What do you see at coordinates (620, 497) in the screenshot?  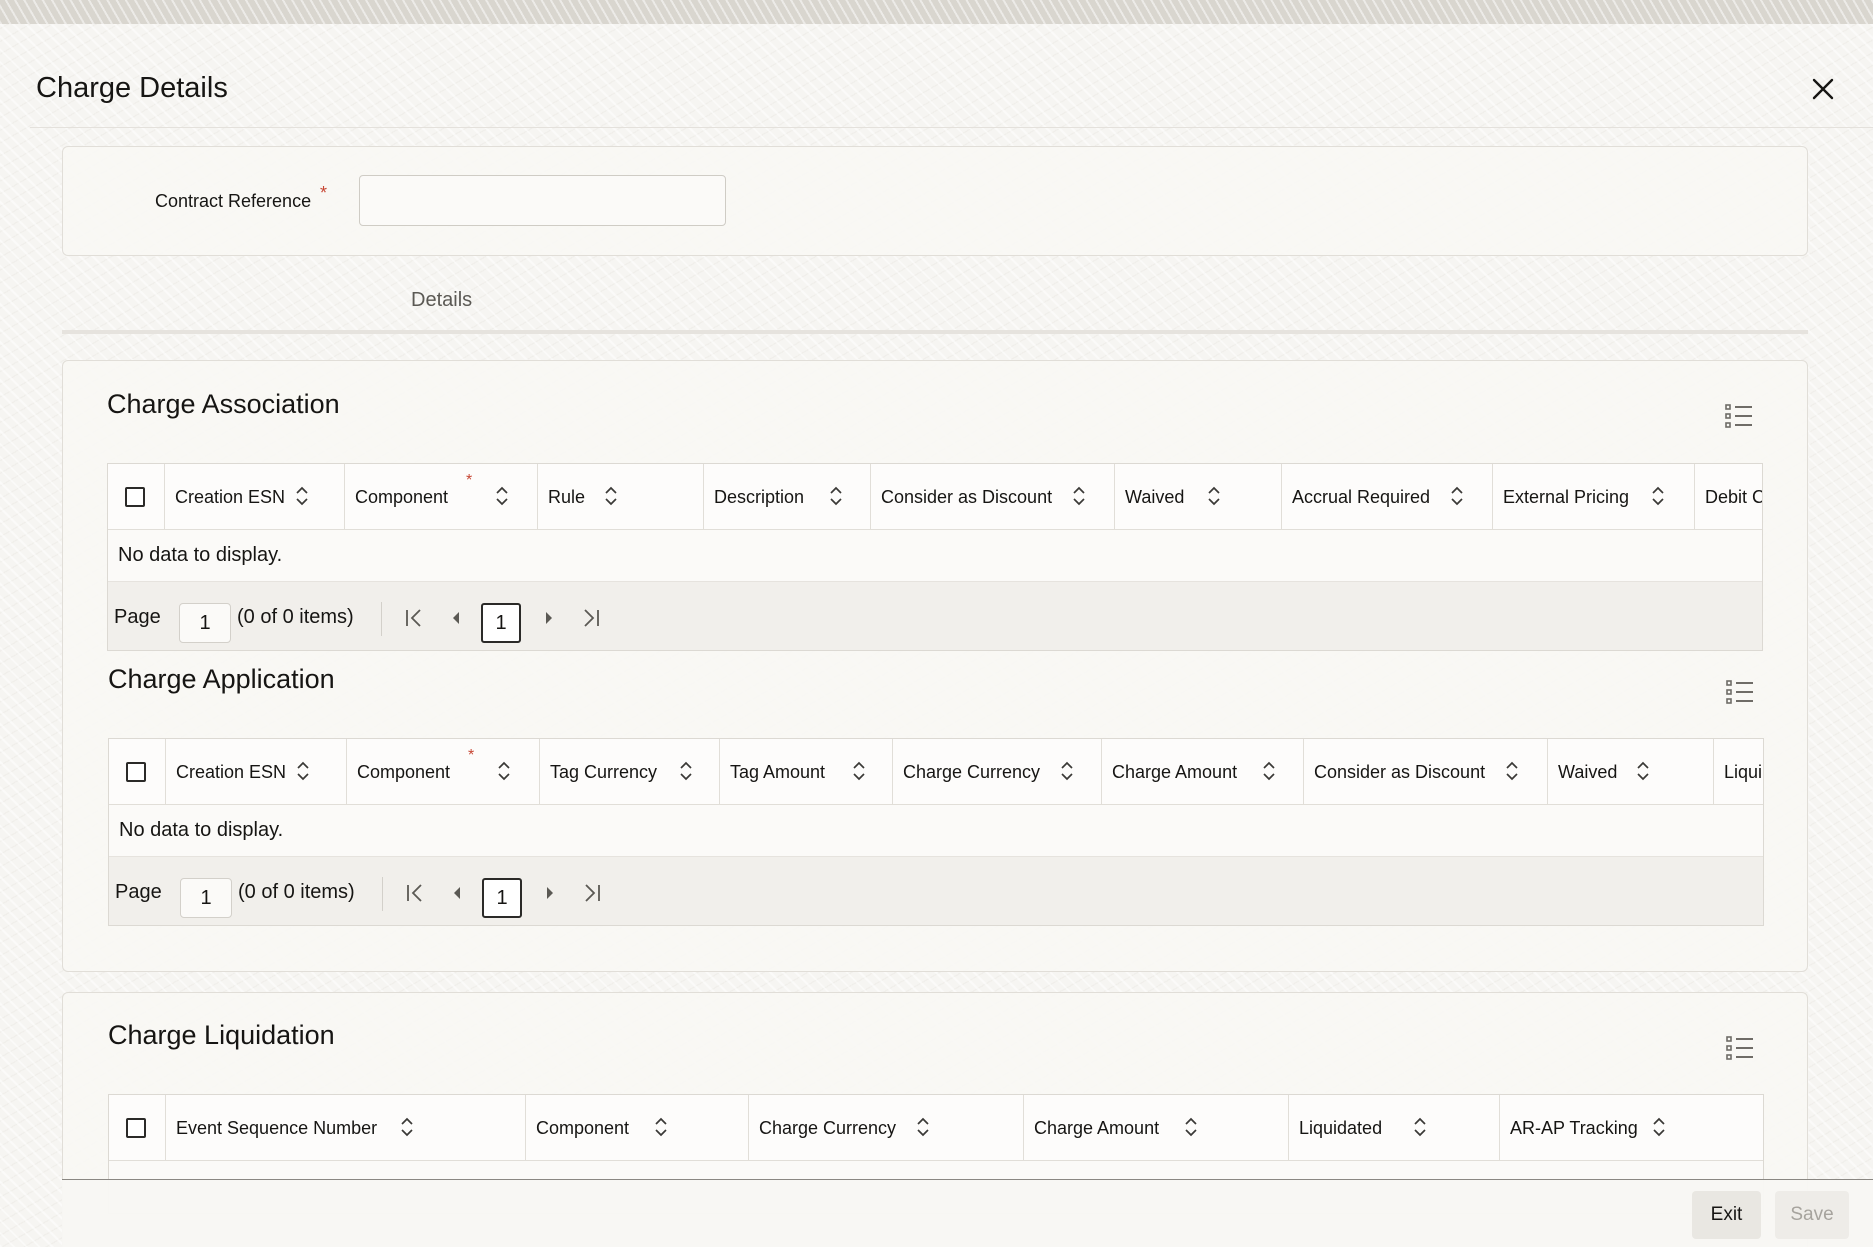 I see `column-rule: Rule` at bounding box center [620, 497].